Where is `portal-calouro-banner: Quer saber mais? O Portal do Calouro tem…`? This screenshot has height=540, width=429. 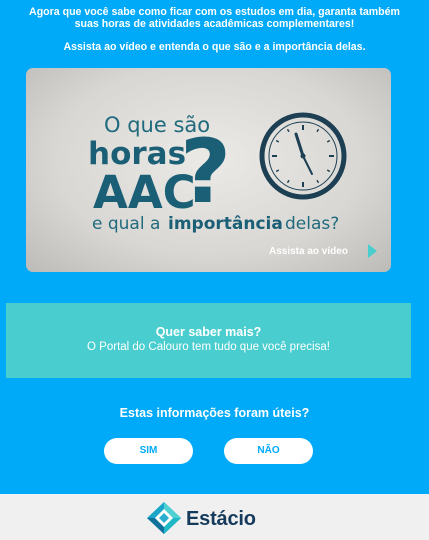
portal-calouro-banner: Quer saber mais? O Portal do Calouro tem… is located at coordinates (208, 340).